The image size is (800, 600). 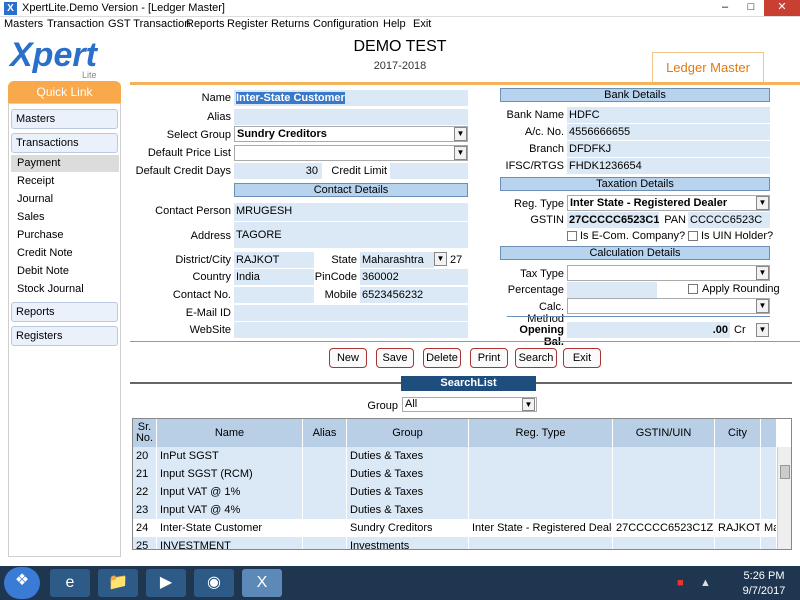 I want to click on calc-method-dropdown, so click(x=668, y=306).